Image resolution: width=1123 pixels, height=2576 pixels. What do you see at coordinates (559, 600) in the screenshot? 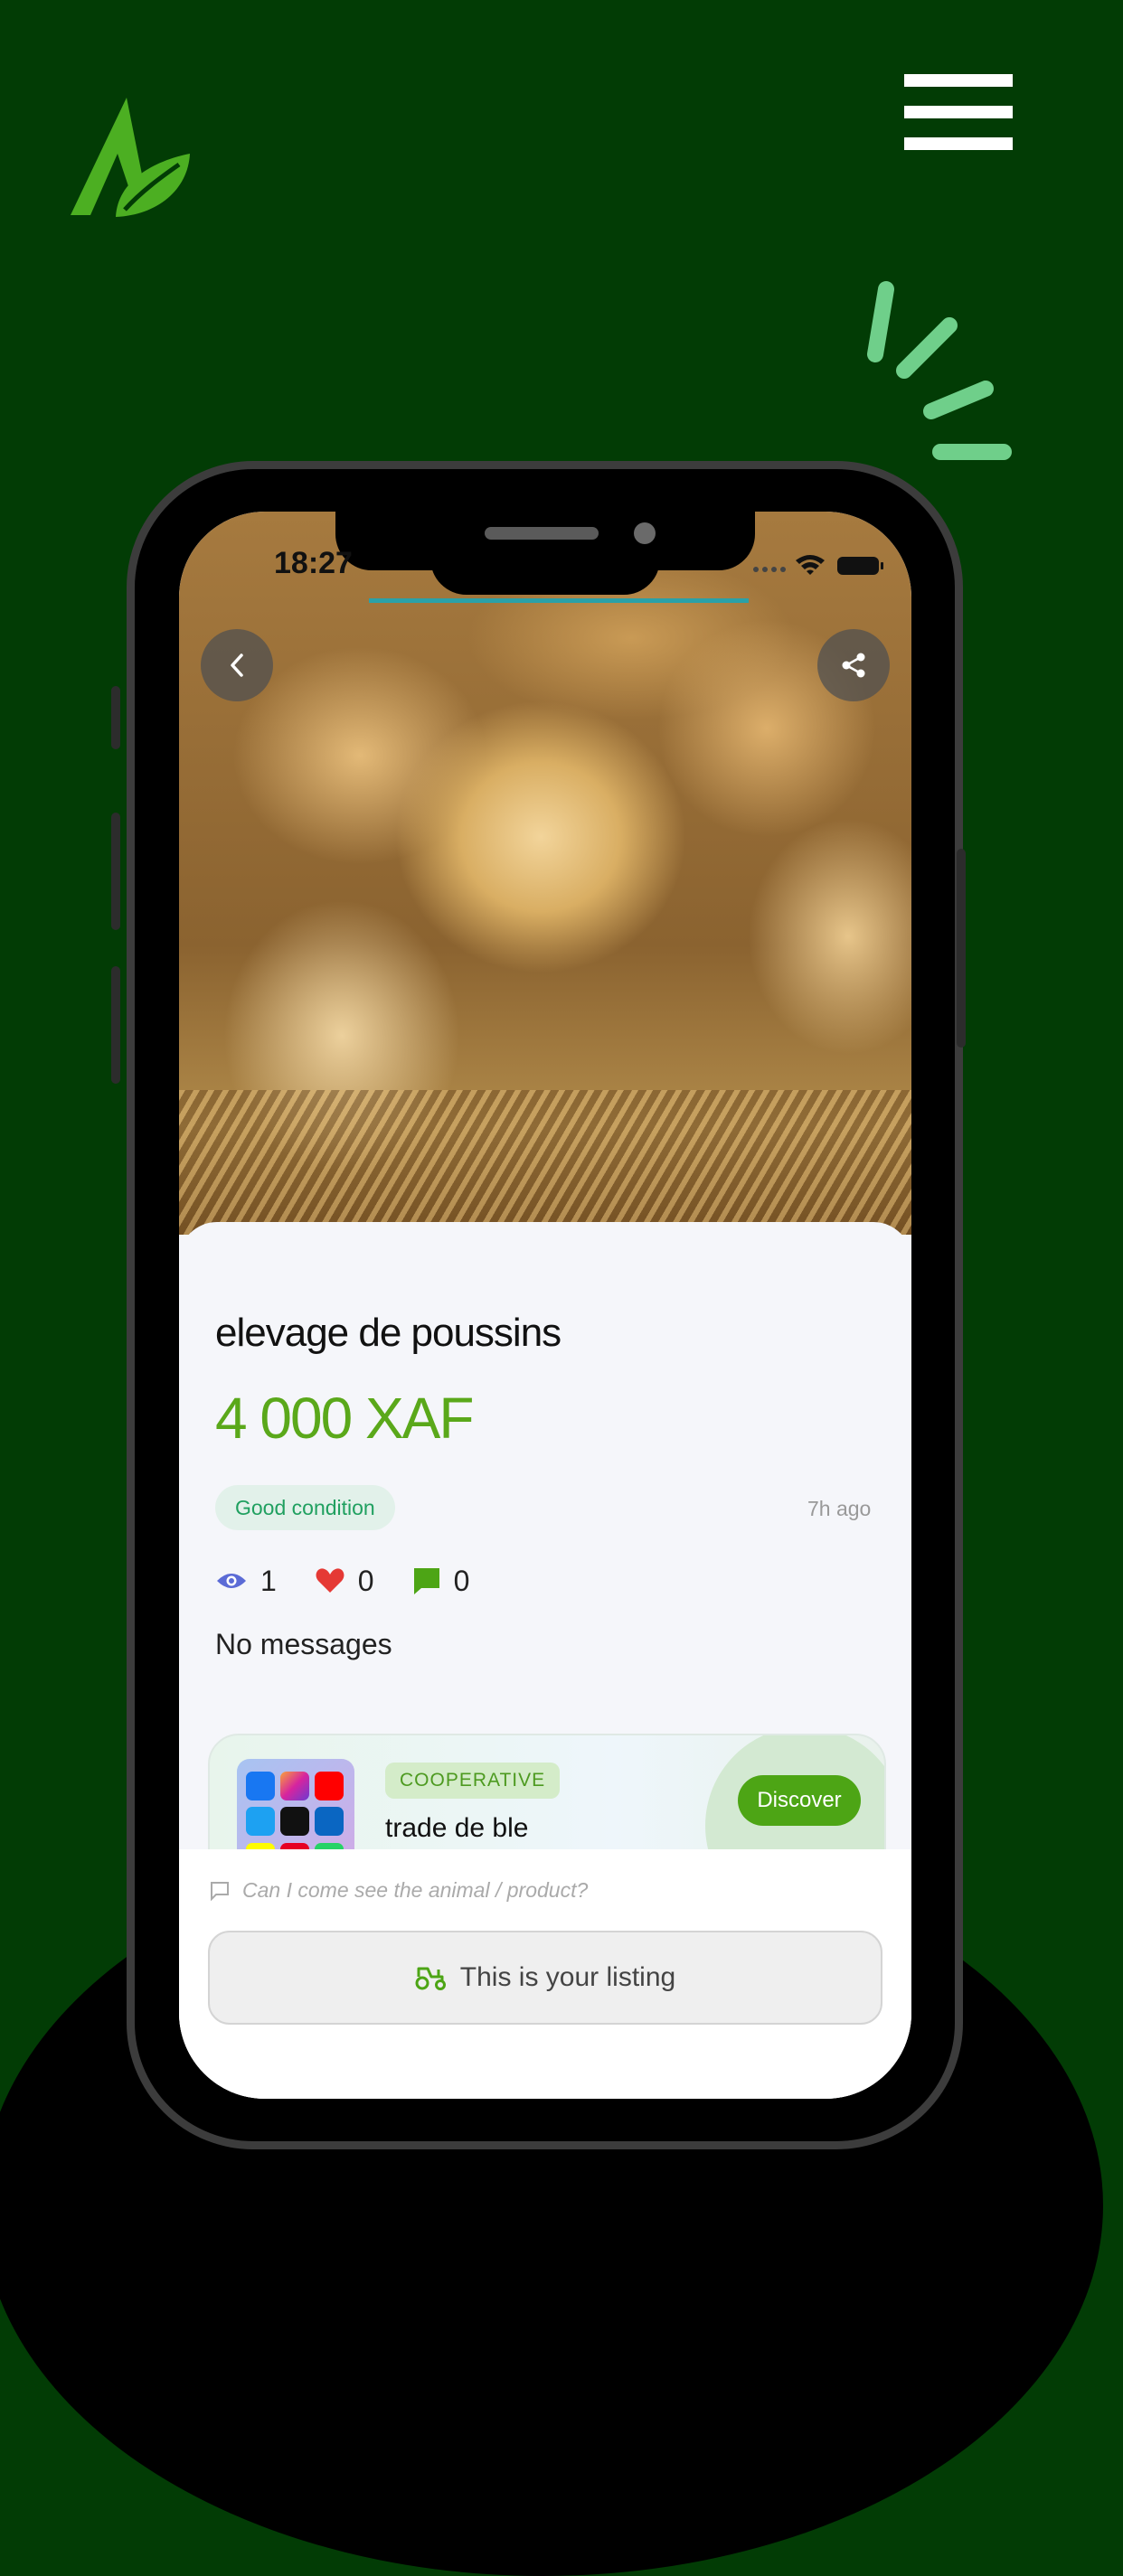
I see `story-progress-bar` at bounding box center [559, 600].